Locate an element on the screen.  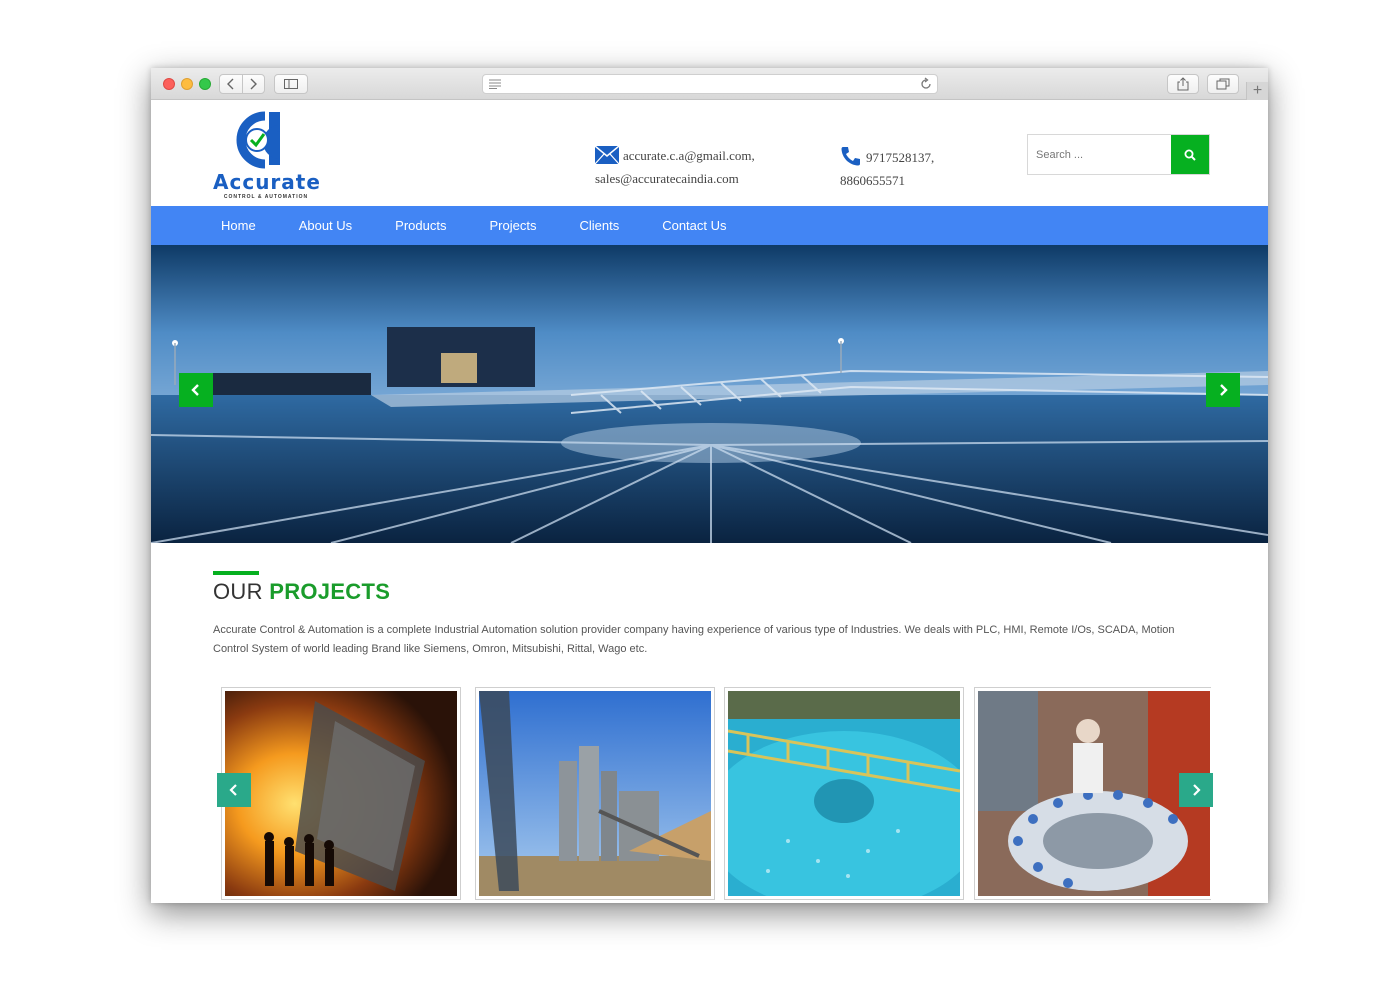
section-title: OUR PROJECTS is located at coordinates (301, 592).